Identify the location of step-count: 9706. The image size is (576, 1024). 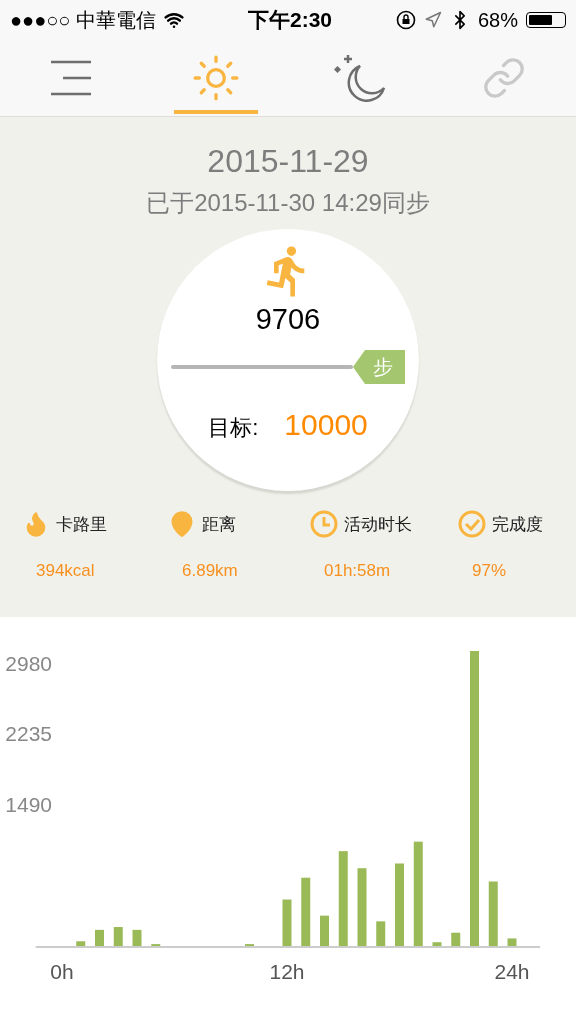
(288, 319).